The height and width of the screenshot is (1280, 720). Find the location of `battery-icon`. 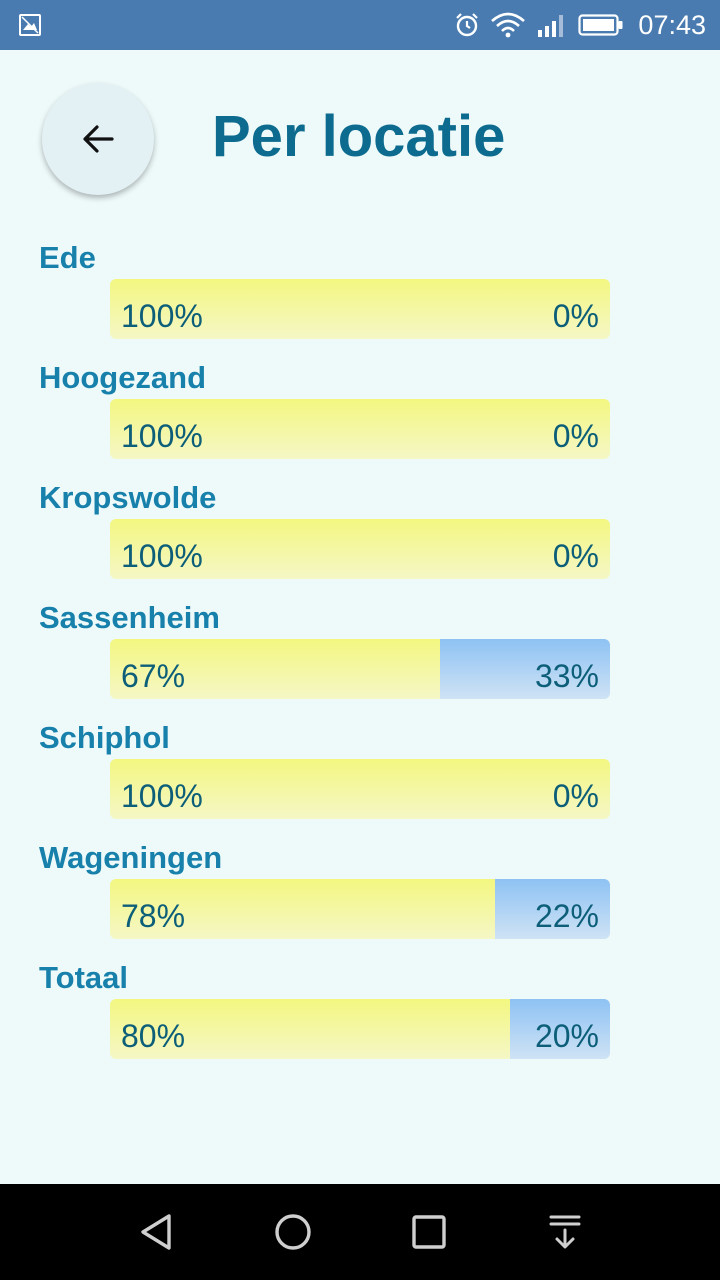

battery-icon is located at coordinates (600, 25).